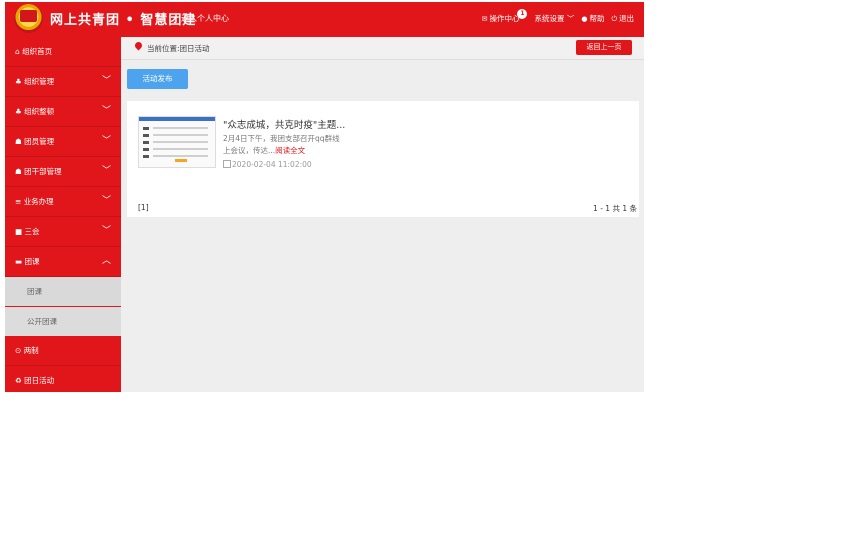 The height and width of the screenshot is (540, 864). Describe the element at coordinates (63, 82) in the screenshot. I see `sidebar-item-org-management: ♣ 组织管理 ﹀` at that location.